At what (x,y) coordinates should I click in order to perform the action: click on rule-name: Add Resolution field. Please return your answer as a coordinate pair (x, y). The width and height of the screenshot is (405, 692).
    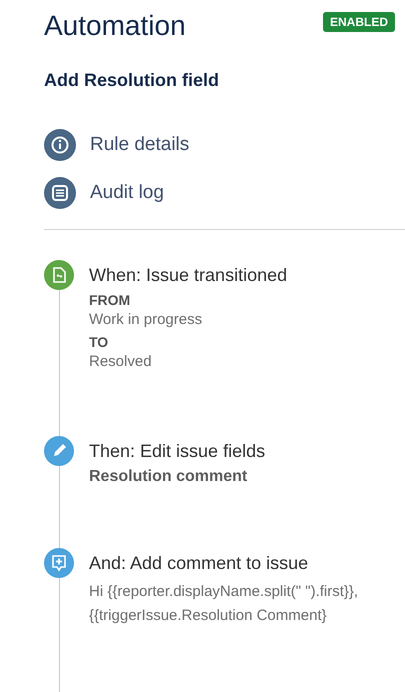
    Looking at the image, I should click on (132, 80).